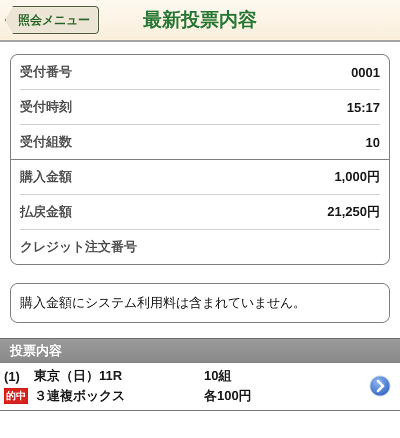 This screenshot has width=400, height=438. I want to click on bet-type: ３連複ボックス, so click(80, 396).